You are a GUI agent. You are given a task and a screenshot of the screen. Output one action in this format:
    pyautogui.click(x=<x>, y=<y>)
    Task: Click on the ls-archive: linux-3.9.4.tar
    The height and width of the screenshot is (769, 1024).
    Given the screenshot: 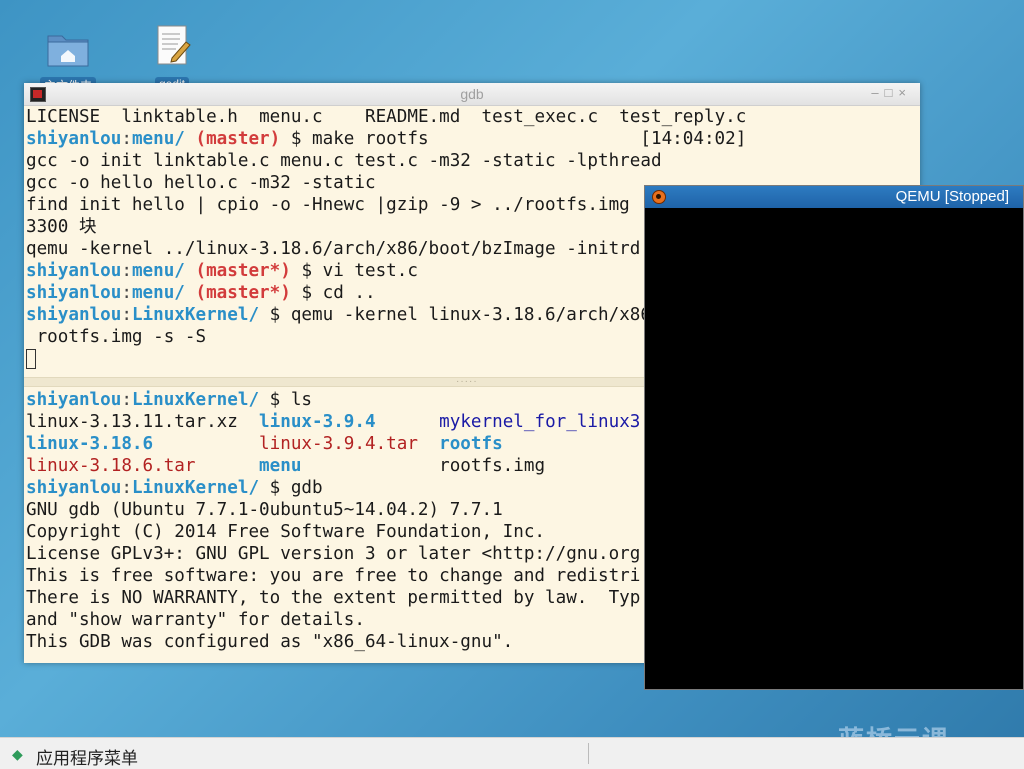 What is the action you would take?
    pyautogui.click(x=338, y=444)
    